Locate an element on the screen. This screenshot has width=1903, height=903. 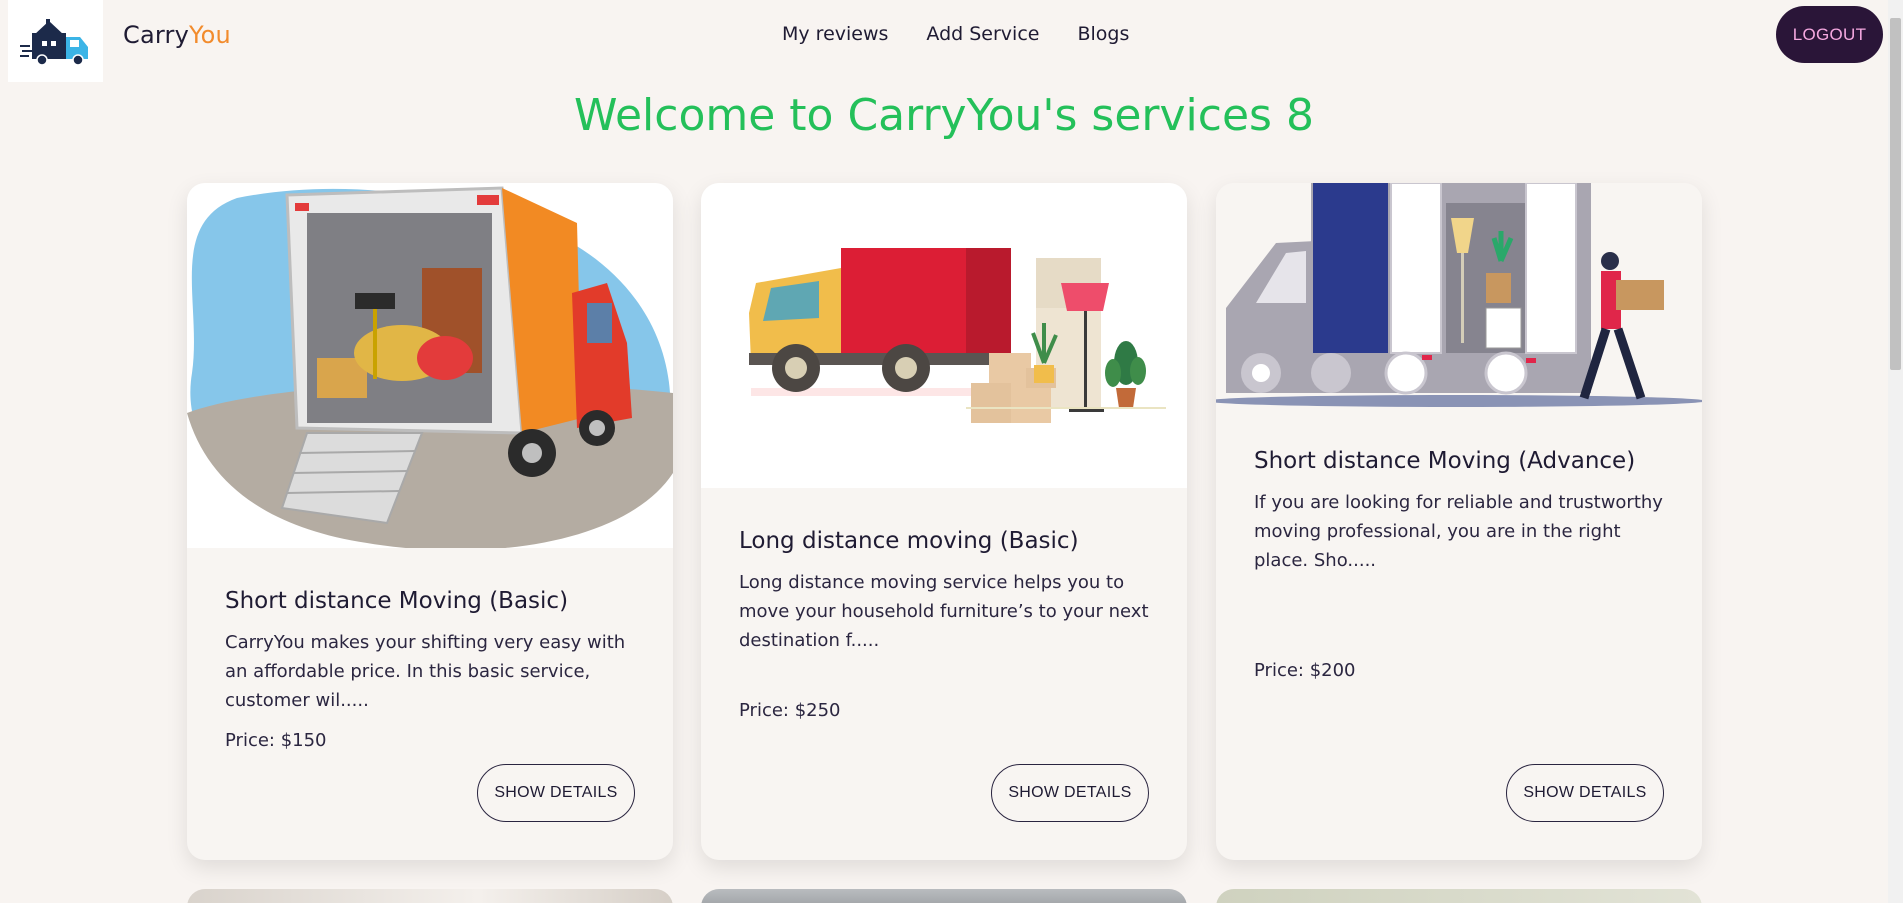
logo is located at coordinates (55, 41).